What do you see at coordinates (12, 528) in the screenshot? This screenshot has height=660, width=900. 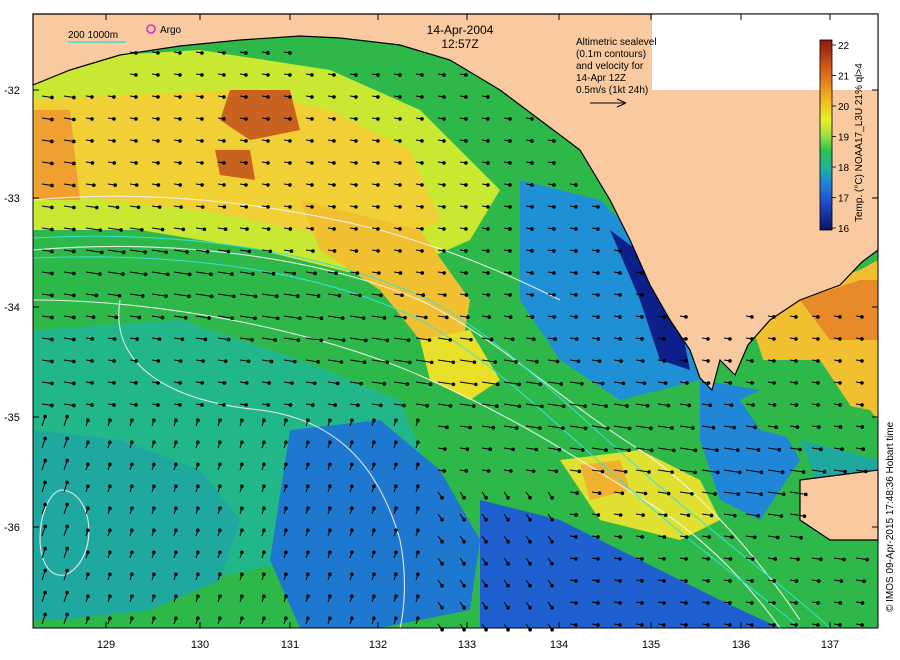 I see `lat-tick-label: -36` at bounding box center [12, 528].